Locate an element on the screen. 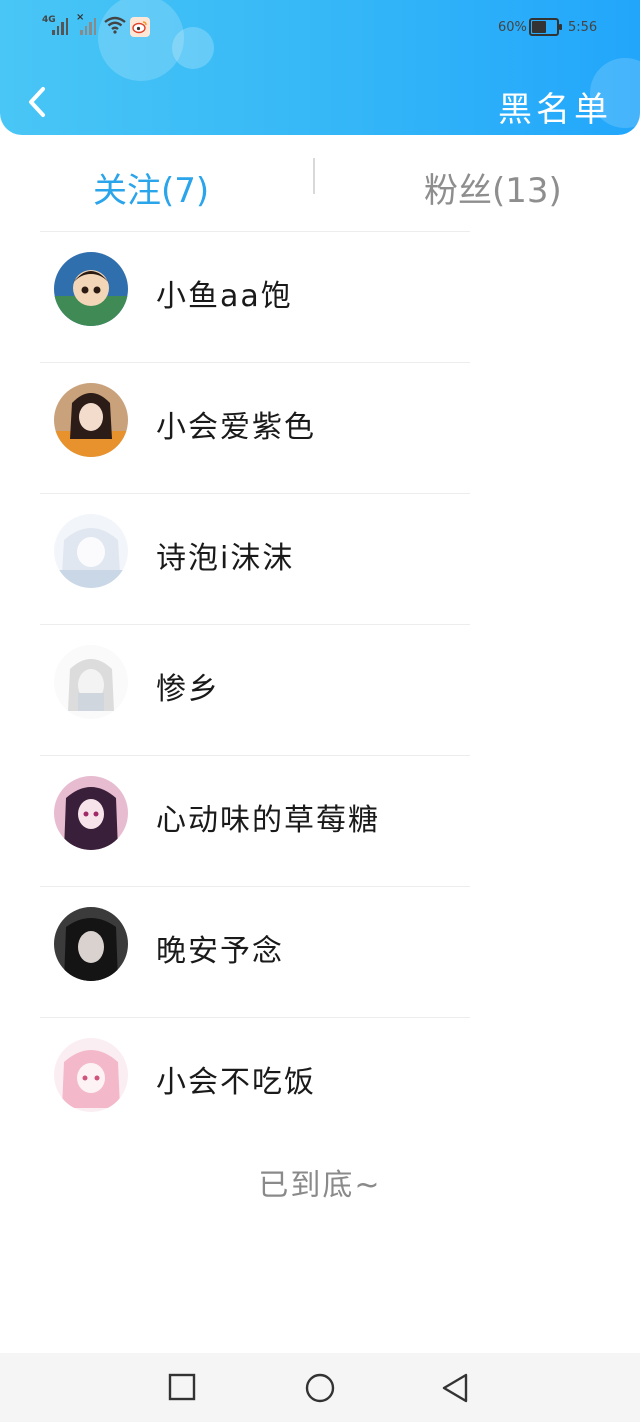 Image resolution: width=640 pixels, height=1422 pixels. home-button is located at coordinates (320, 1388).